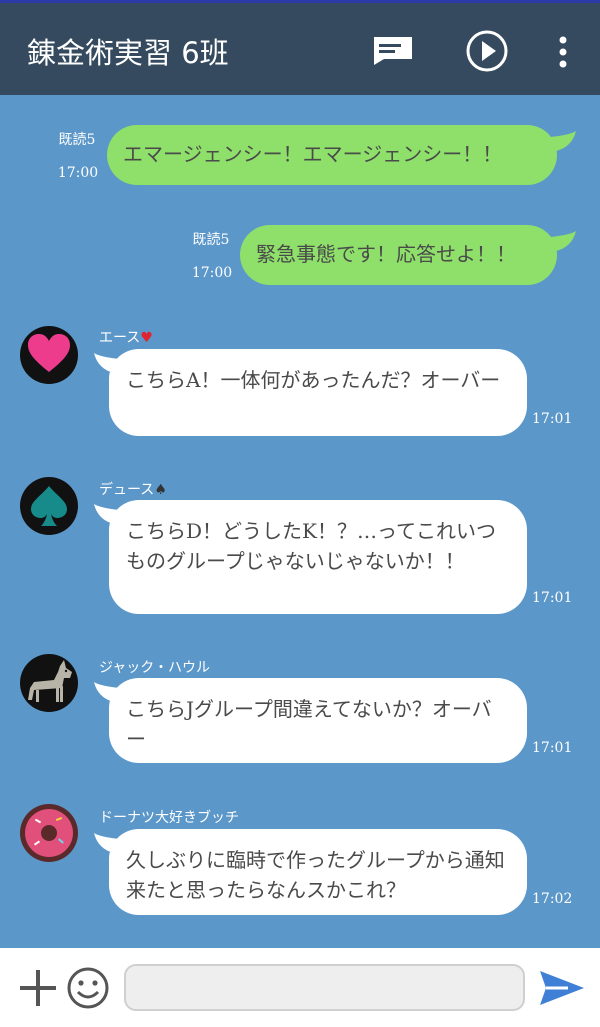 The width and height of the screenshot is (600, 1027). I want to click on header-bar: 錬金術実習 6班, so click(300, 47).